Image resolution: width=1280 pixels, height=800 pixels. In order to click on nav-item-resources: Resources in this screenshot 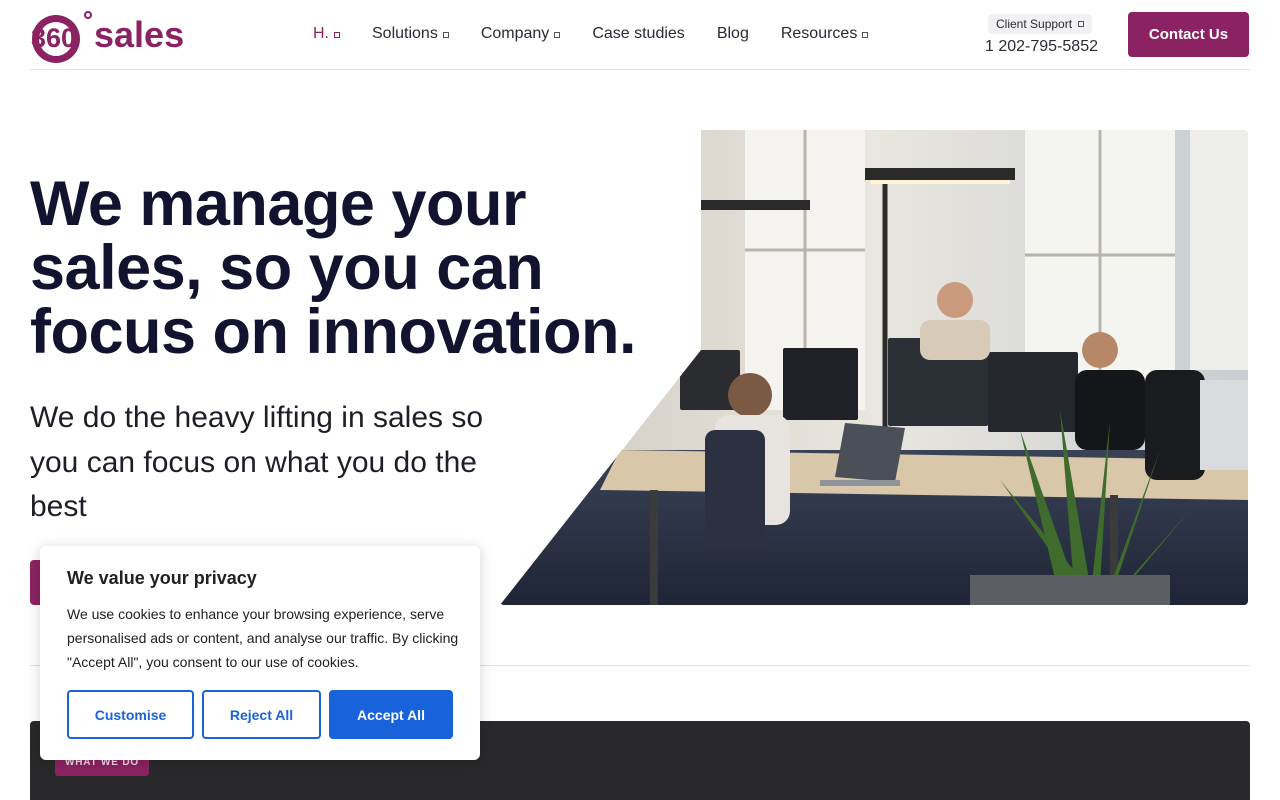, I will do `click(824, 34)`.